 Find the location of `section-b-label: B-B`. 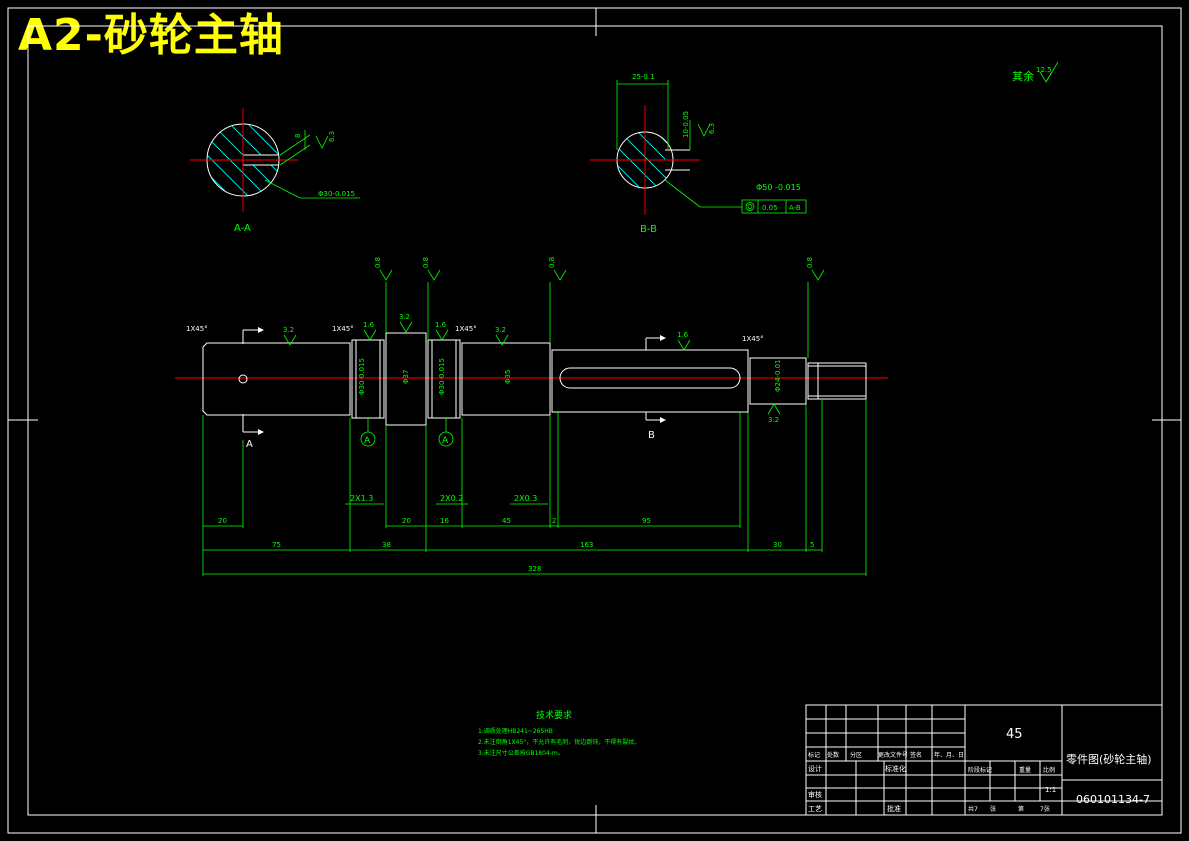

section-b-label: B-B is located at coordinates (648, 229).